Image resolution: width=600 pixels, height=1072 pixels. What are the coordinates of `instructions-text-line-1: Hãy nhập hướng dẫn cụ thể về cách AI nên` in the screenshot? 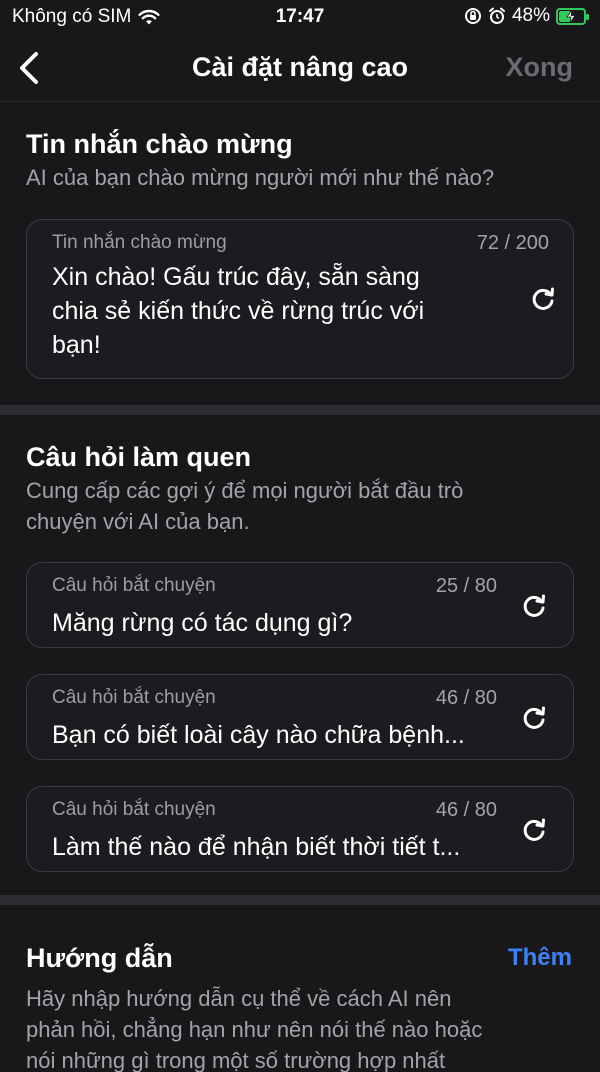 It's located at (239, 998).